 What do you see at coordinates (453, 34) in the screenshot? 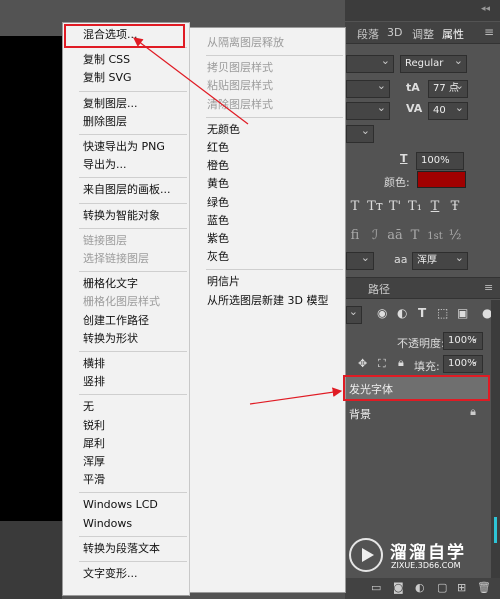
I see `tab-properties: 属性` at bounding box center [453, 34].